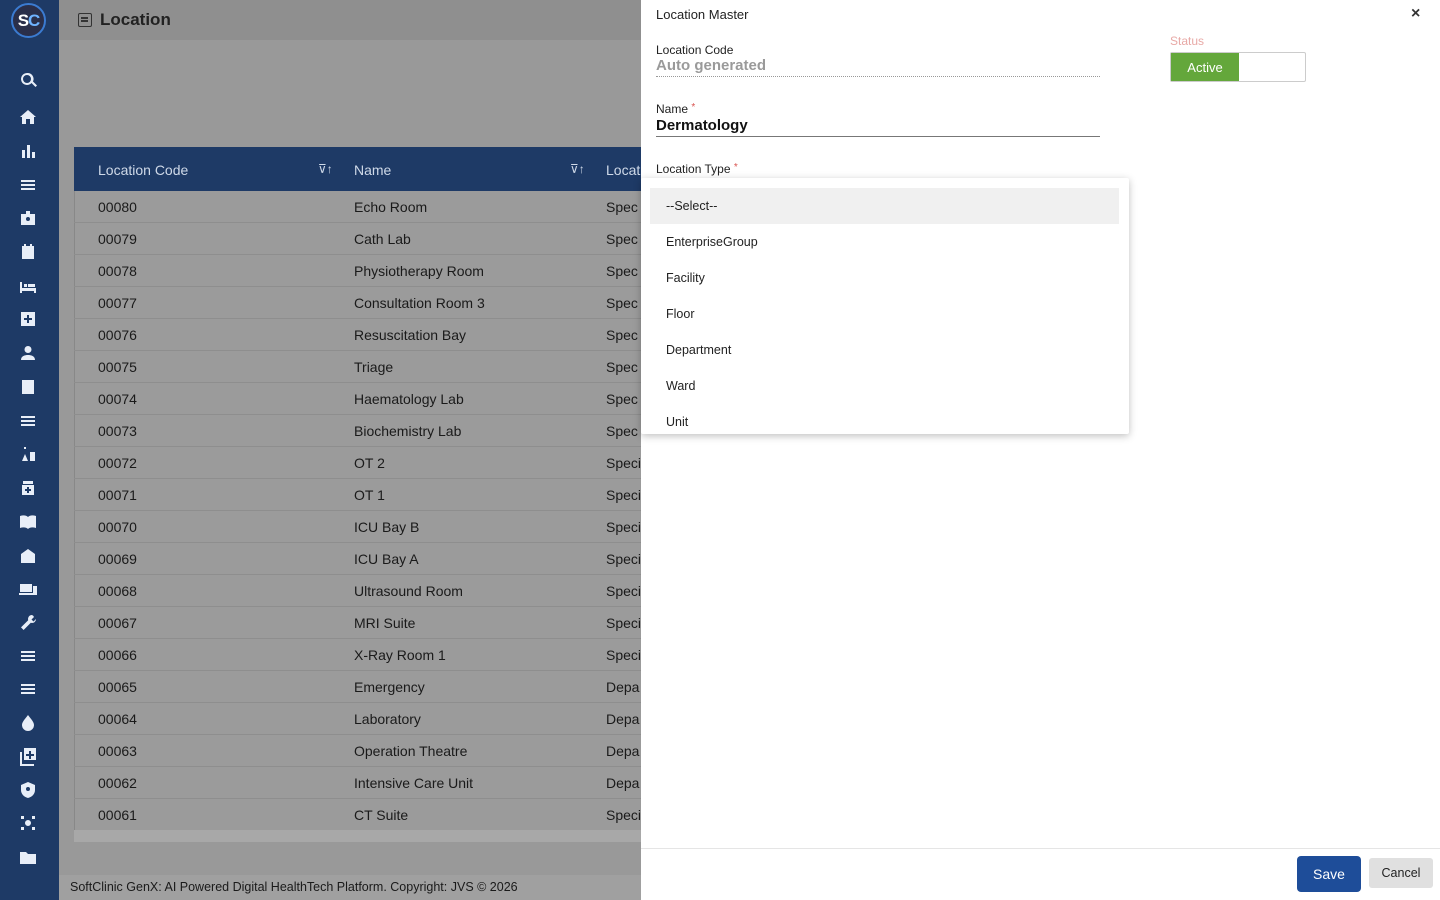  What do you see at coordinates (28, 20) in the screenshot?
I see `app-logo: SC` at bounding box center [28, 20].